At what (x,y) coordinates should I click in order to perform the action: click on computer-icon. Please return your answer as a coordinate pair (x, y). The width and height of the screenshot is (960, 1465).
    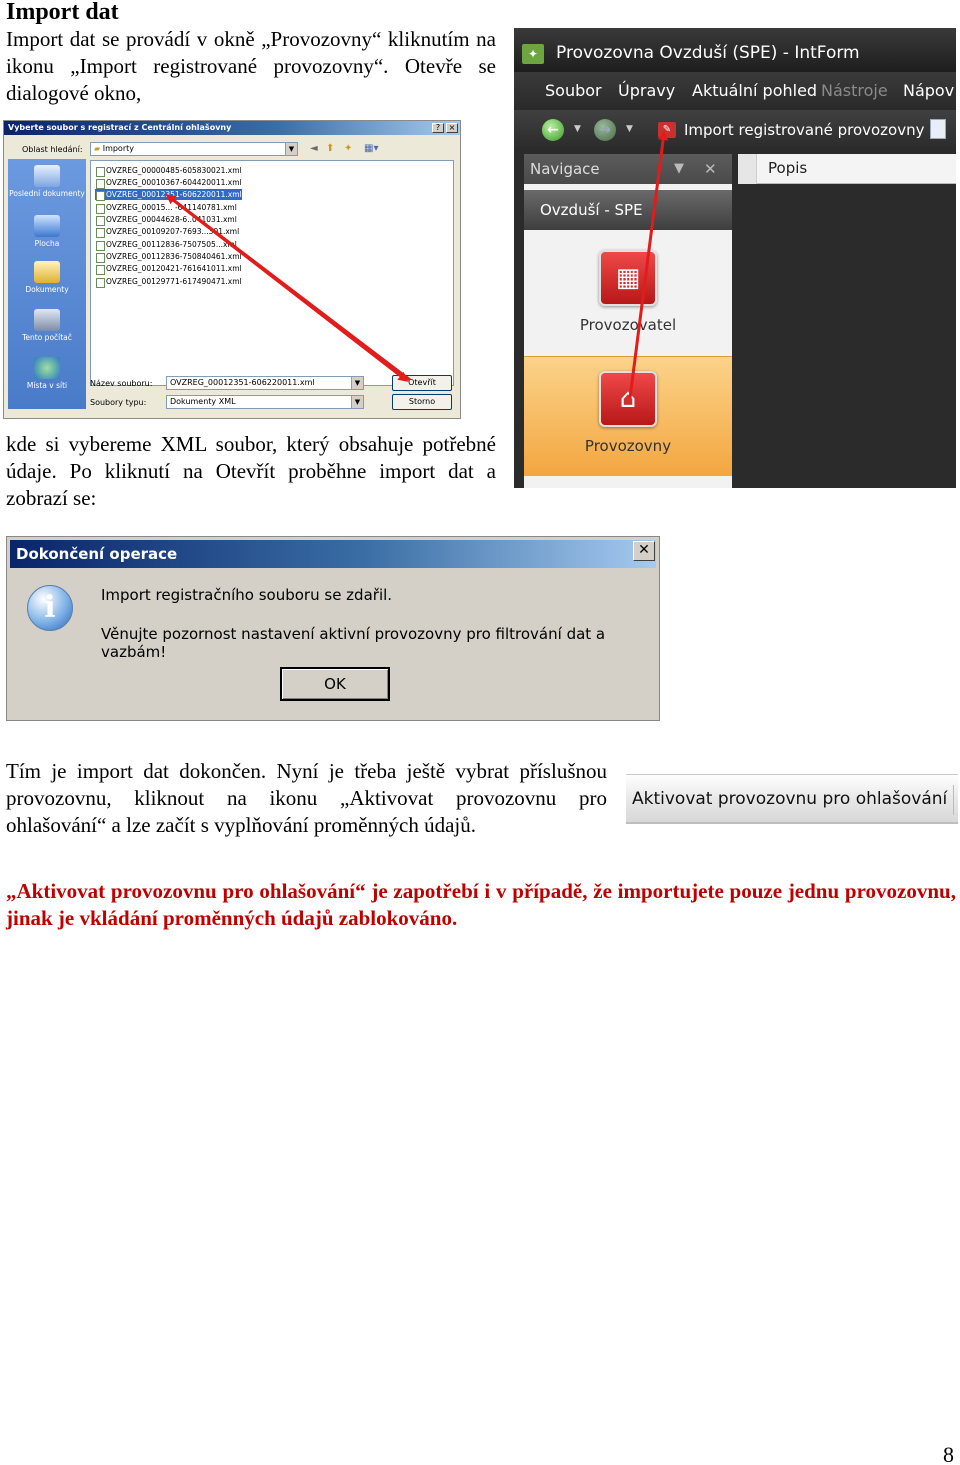
    Looking at the image, I should click on (47, 320).